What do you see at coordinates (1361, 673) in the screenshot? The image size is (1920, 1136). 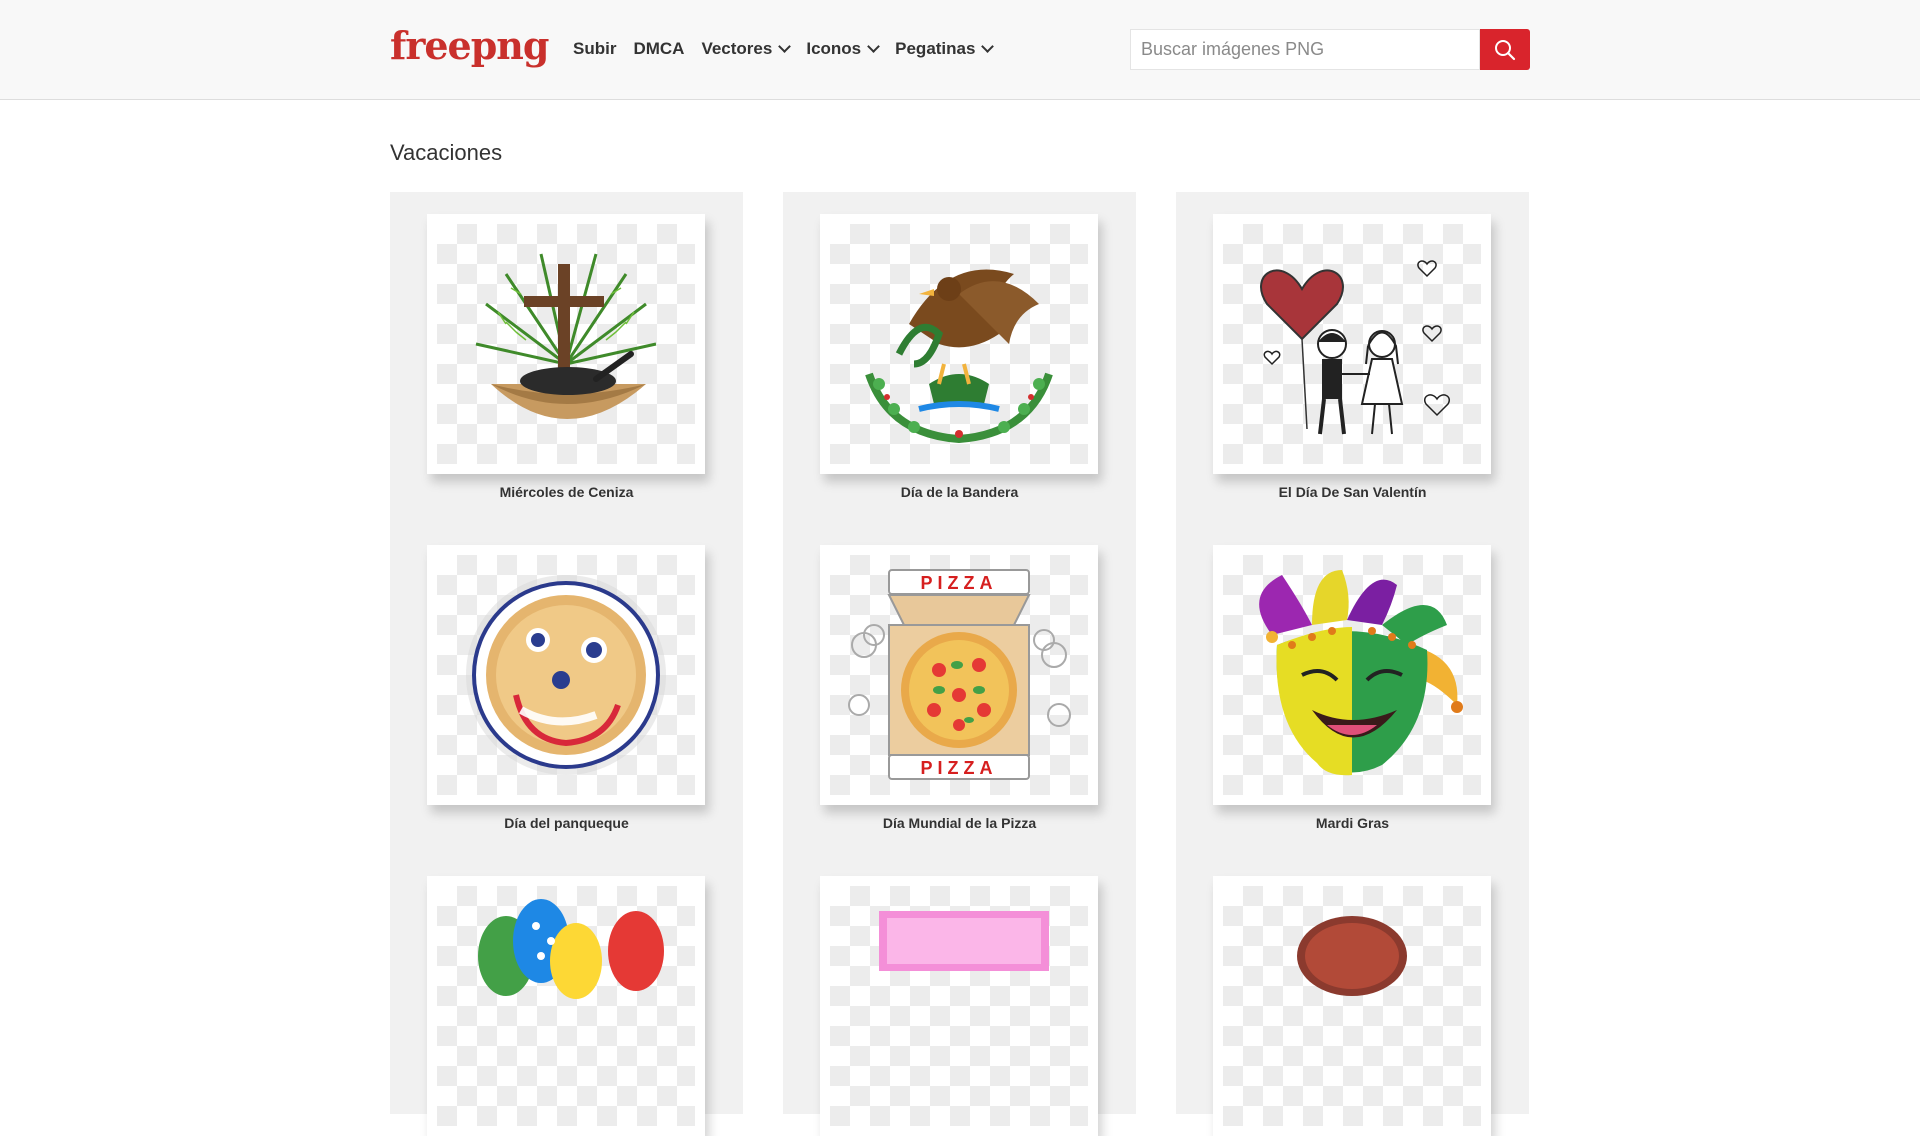 I see `jester-mask-image` at bounding box center [1361, 673].